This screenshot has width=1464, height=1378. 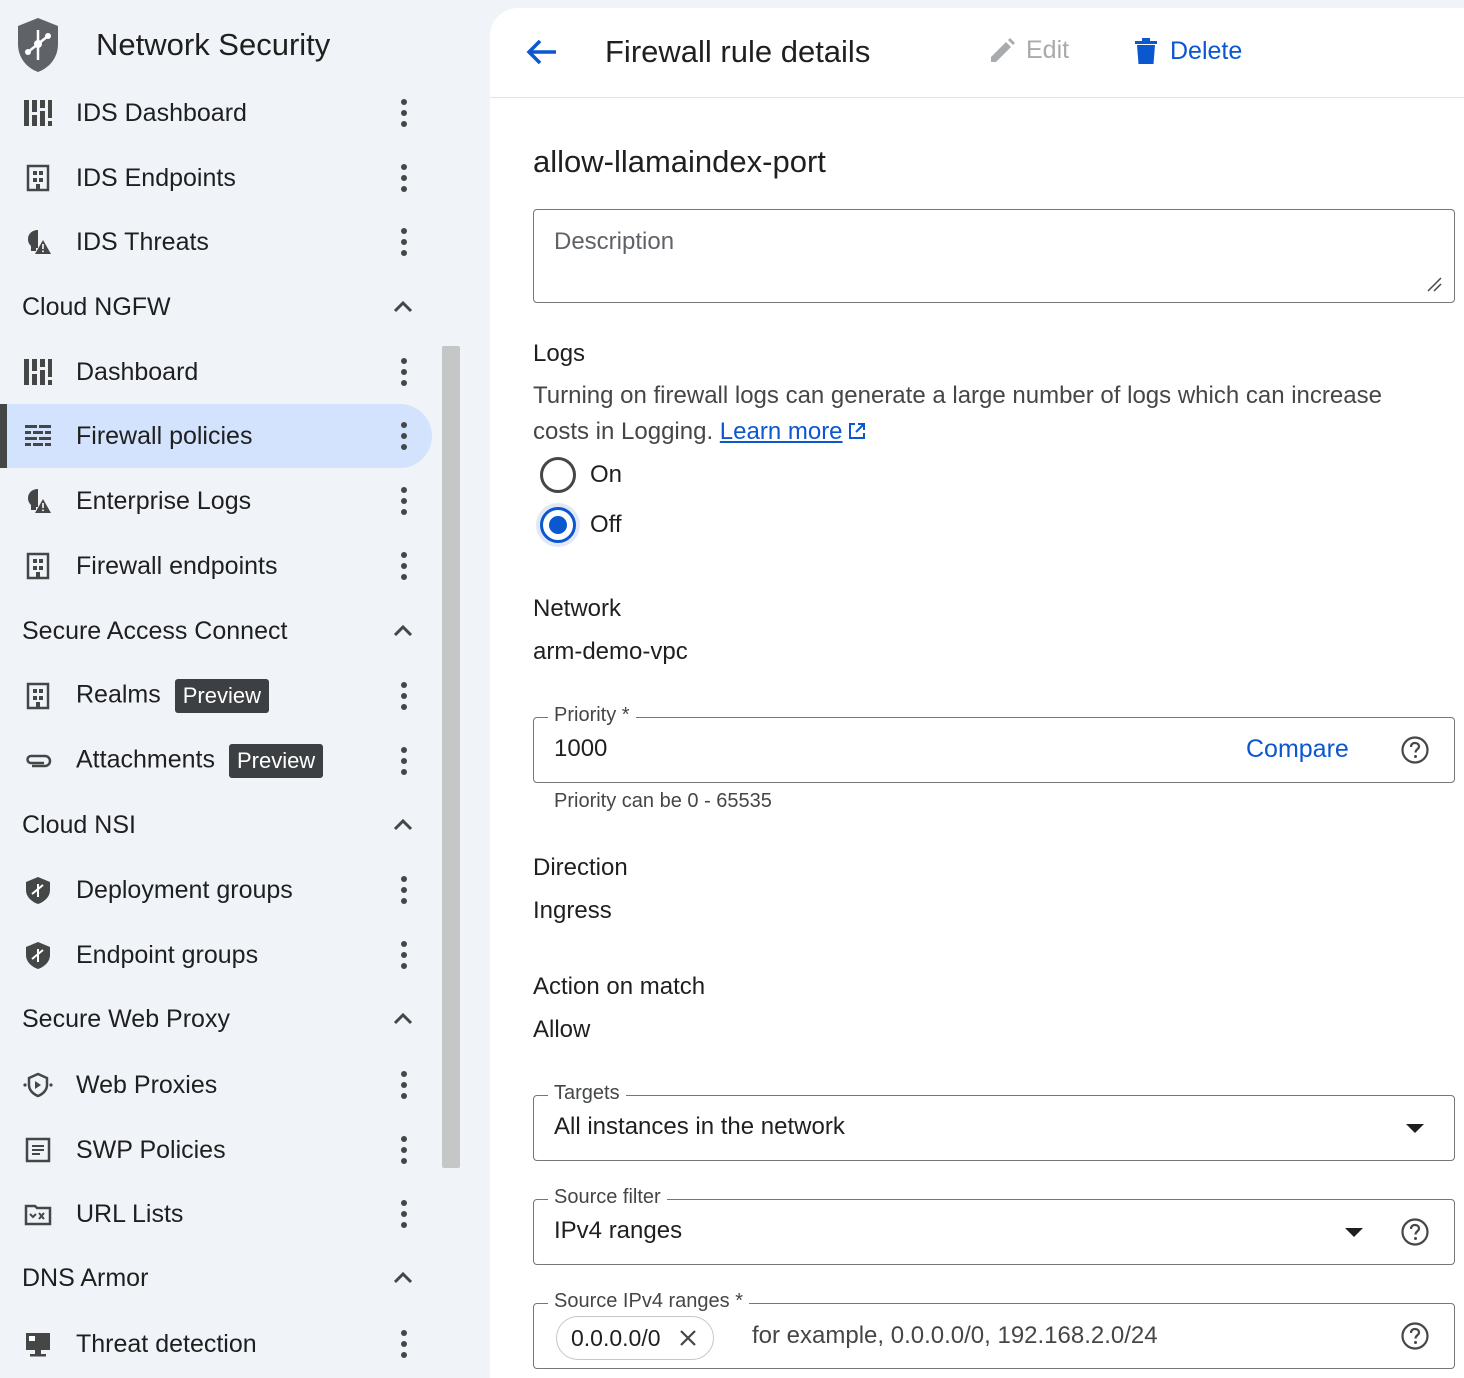 I want to click on priority-label: Priority *, so click(x=592, y=715).